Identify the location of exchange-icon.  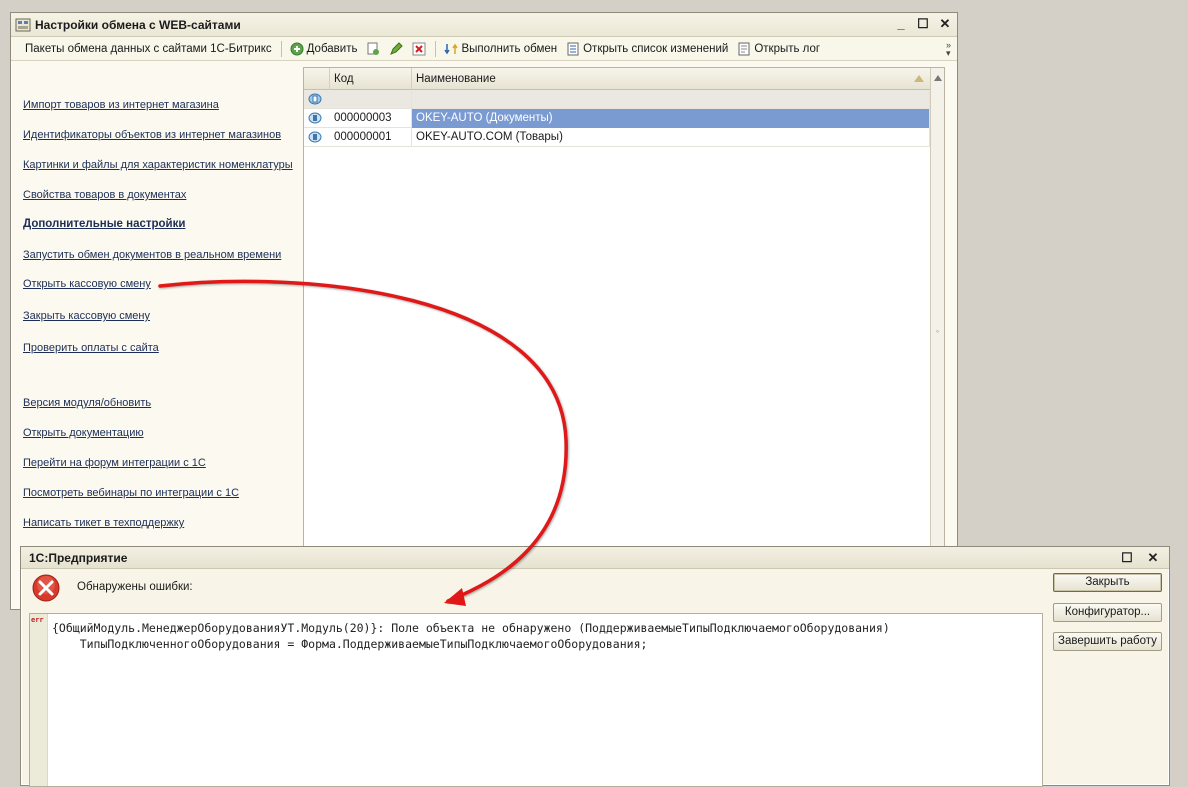
(451, 48).